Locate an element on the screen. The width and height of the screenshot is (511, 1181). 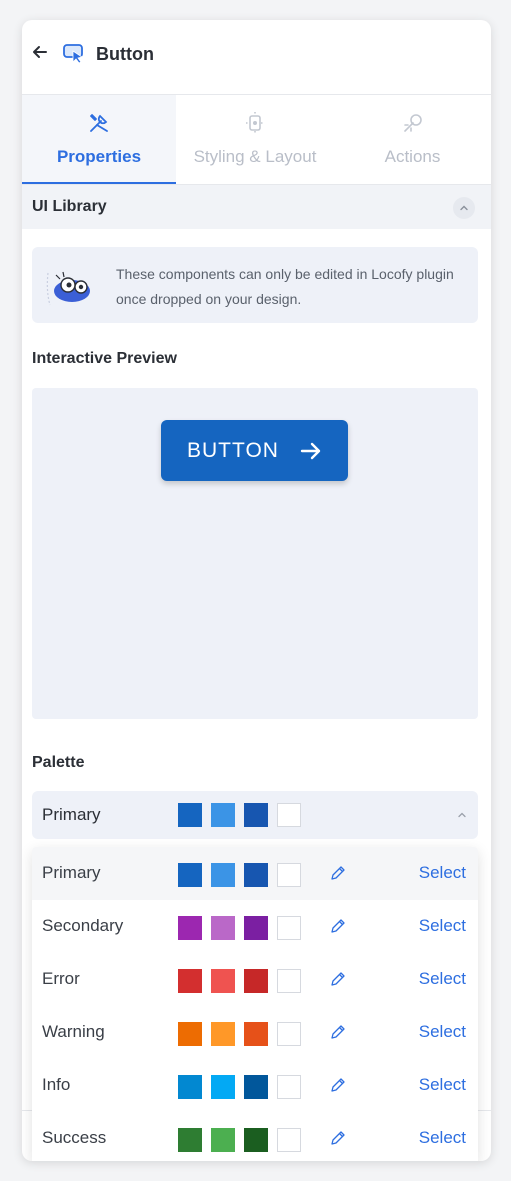
section-title: UI Library is located at coordinates (69, 206).